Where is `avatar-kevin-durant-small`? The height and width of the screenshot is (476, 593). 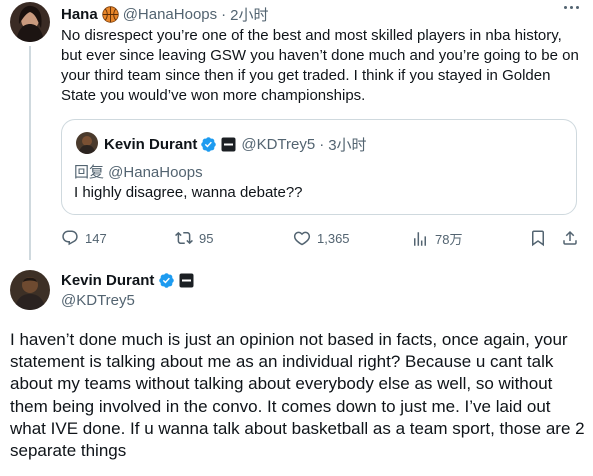 avatar-kevin-durant-small is located at coordinates (87, 143).